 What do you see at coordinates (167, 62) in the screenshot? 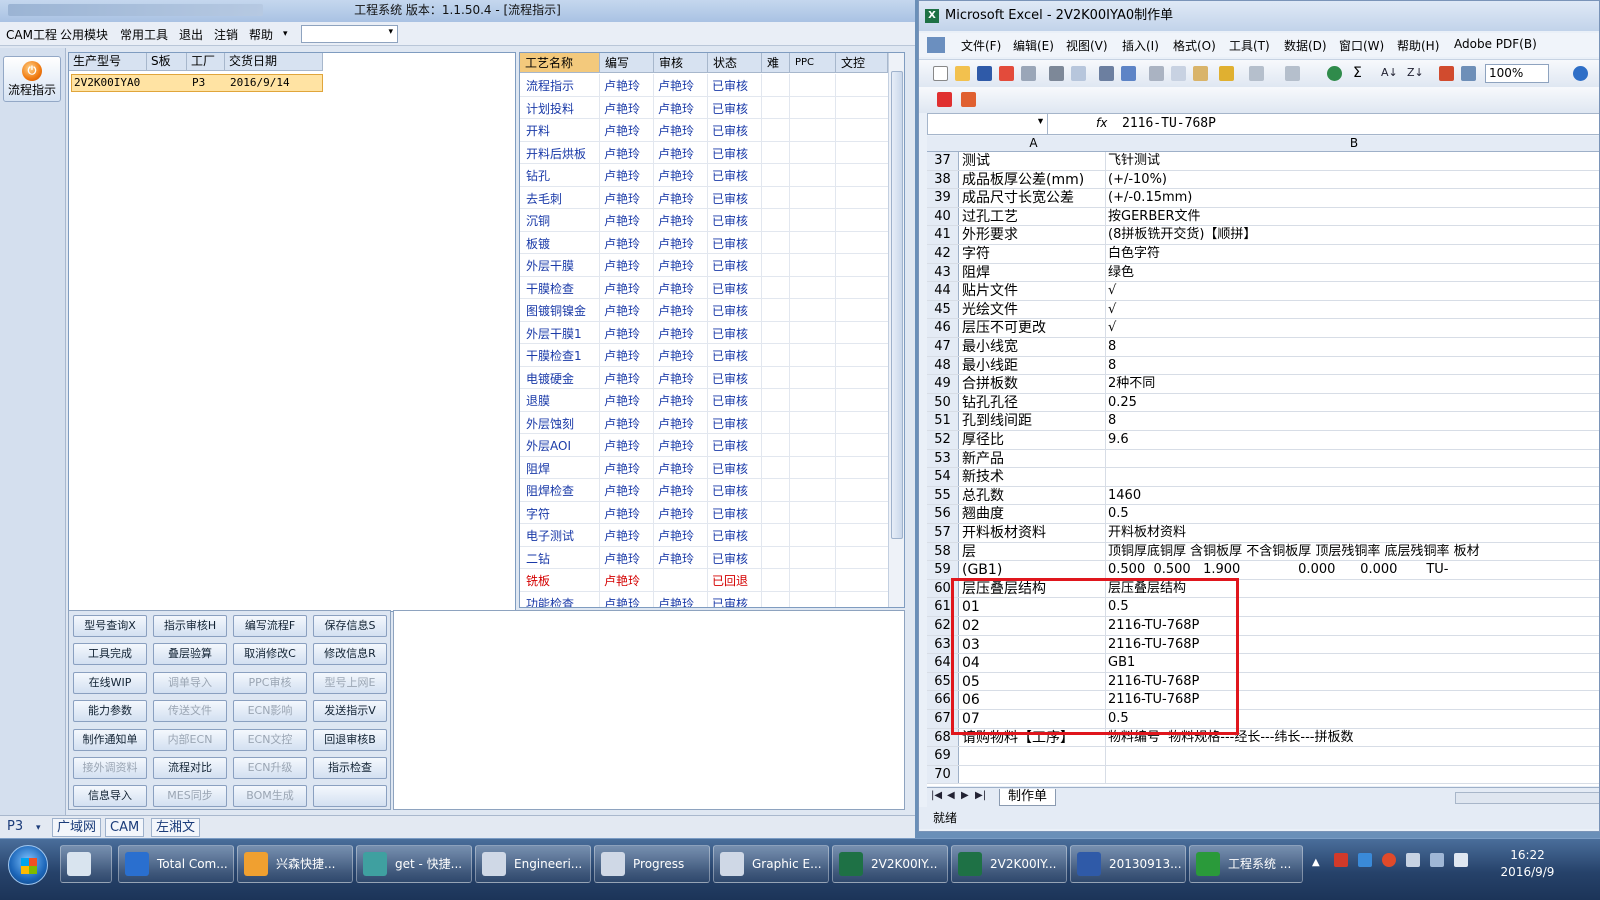
I see `order-header-sboard: S板` at bounding box center [167, 62].